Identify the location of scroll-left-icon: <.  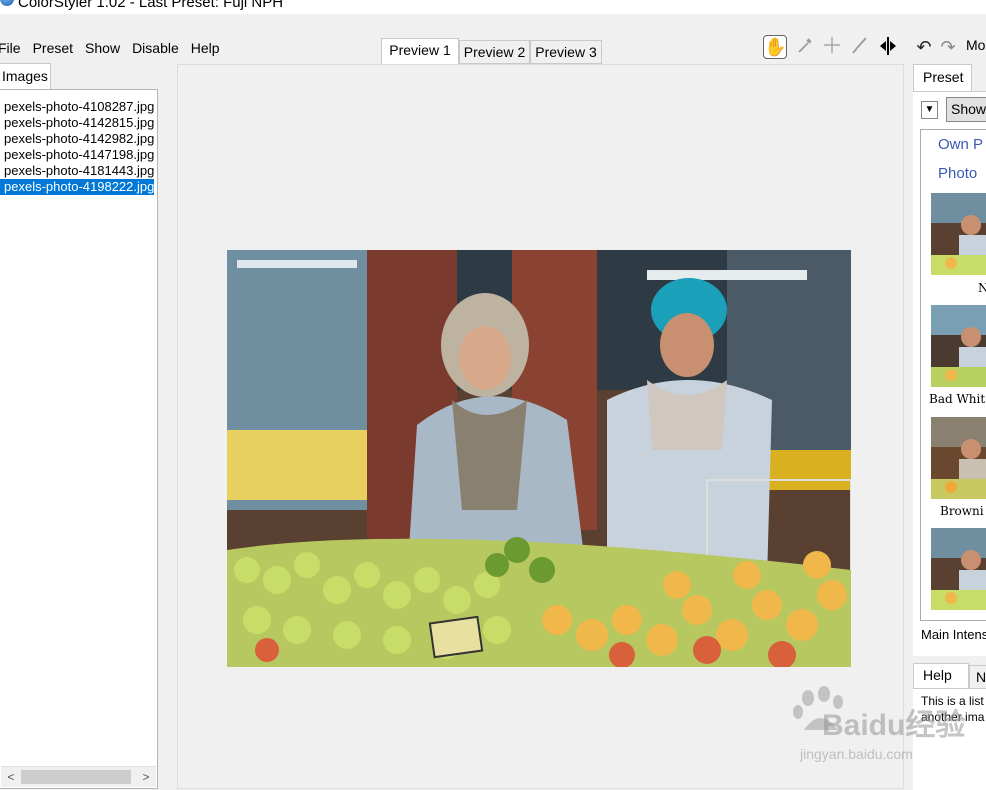
(11, 777).